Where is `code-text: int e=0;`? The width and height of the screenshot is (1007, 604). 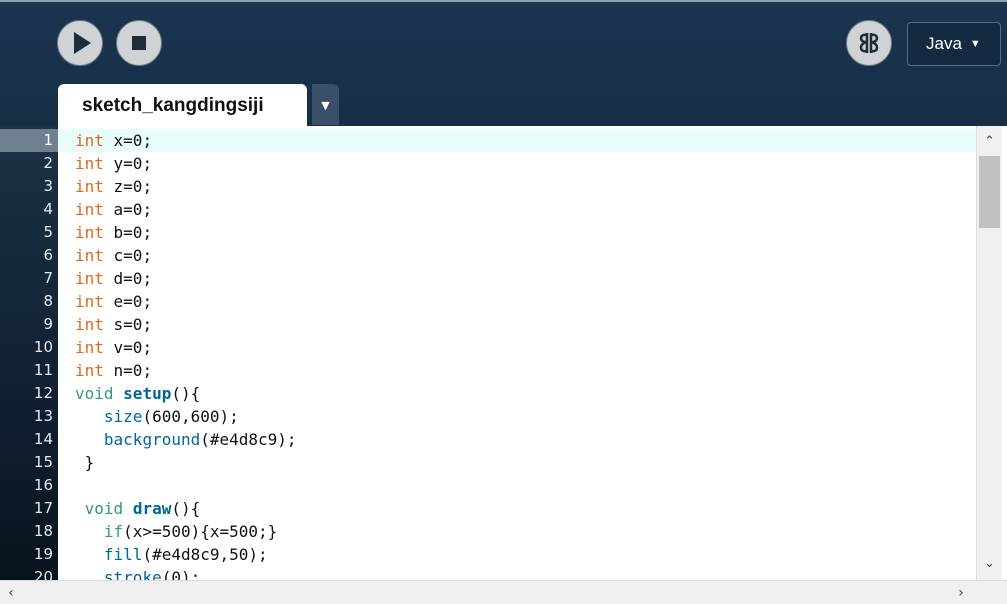 code-text: int e=0; is located at coordinates (517, 301).